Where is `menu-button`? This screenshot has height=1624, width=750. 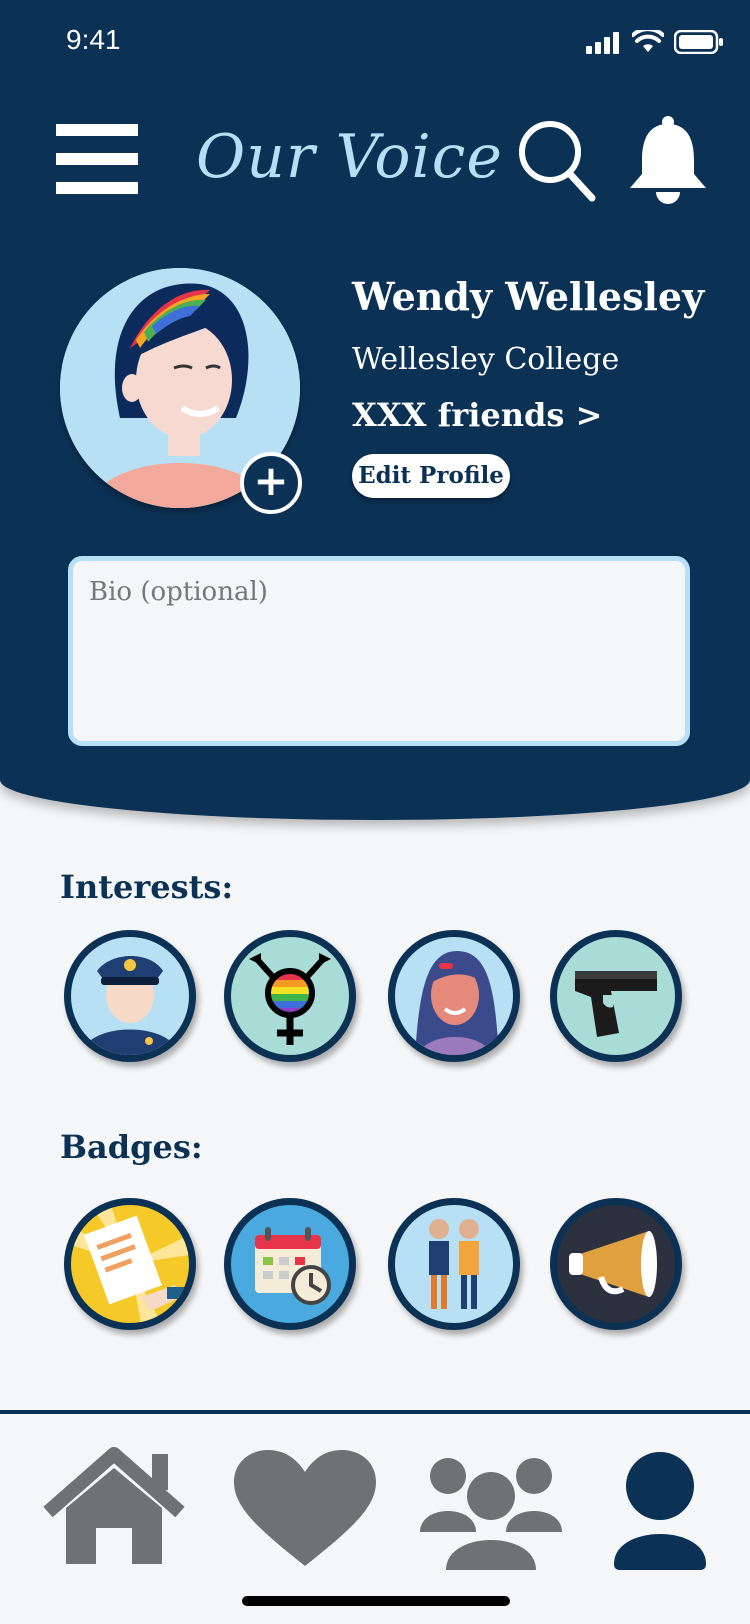 menu-button is located at coordinates (97, 160).